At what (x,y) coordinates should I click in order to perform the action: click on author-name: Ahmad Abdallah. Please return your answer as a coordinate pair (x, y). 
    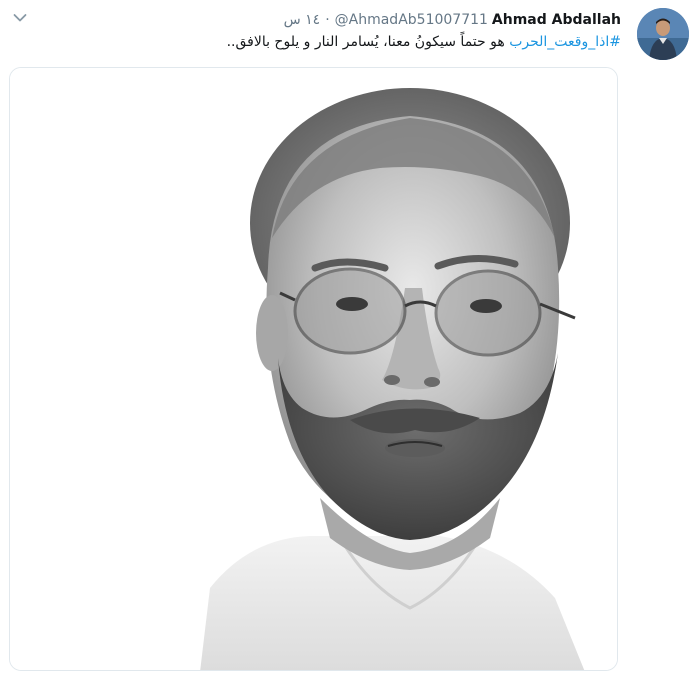
    Looking at the image, I should click on (556, 20).